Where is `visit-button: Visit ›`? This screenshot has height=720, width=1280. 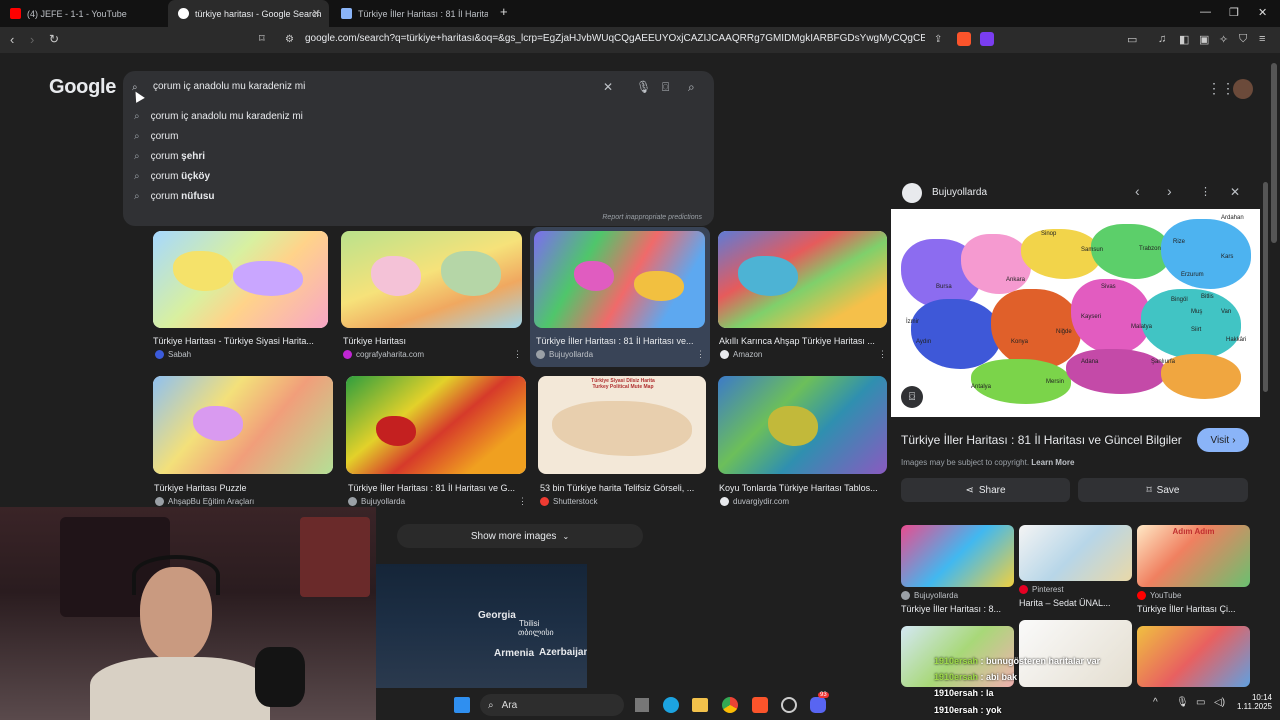 visit-button: Visit › is located at coordinates (1223, 440).